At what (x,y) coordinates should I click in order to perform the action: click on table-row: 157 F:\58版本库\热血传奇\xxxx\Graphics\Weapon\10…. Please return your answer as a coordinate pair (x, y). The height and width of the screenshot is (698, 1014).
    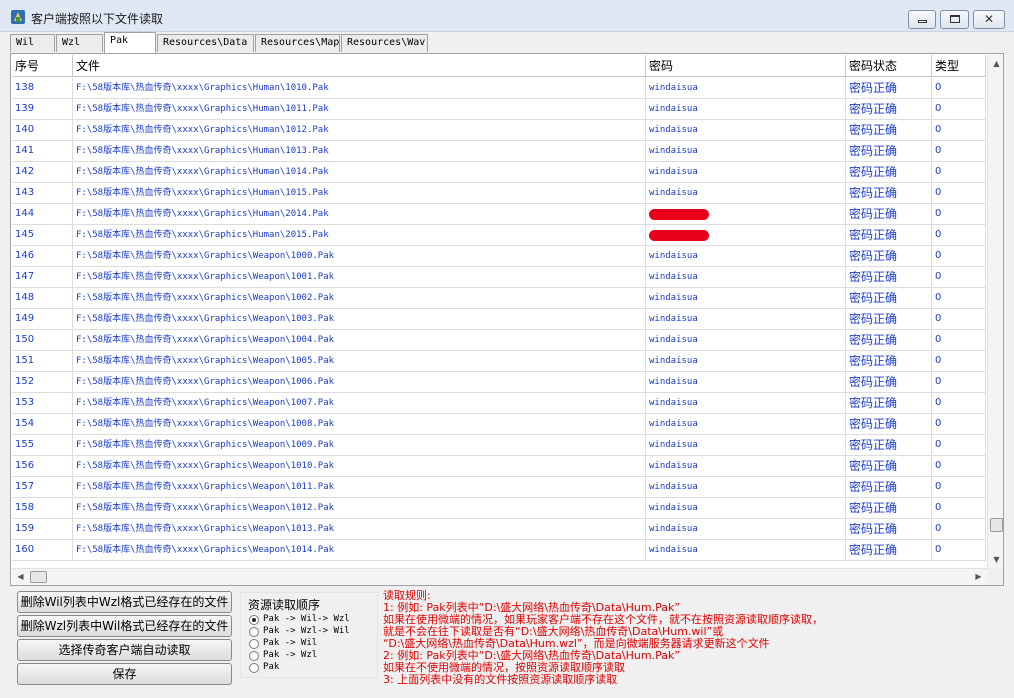
    Looking at the image, I should click on (499, 487).